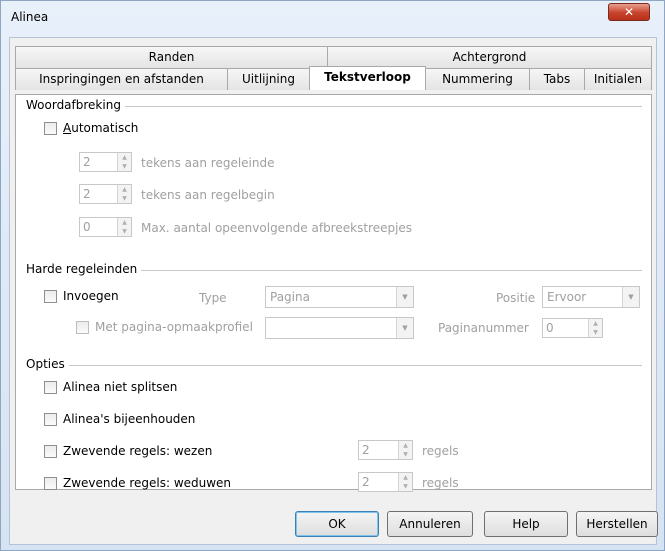  I want to click on tab-achtergrond: Achtergrond, so click(489, 57).